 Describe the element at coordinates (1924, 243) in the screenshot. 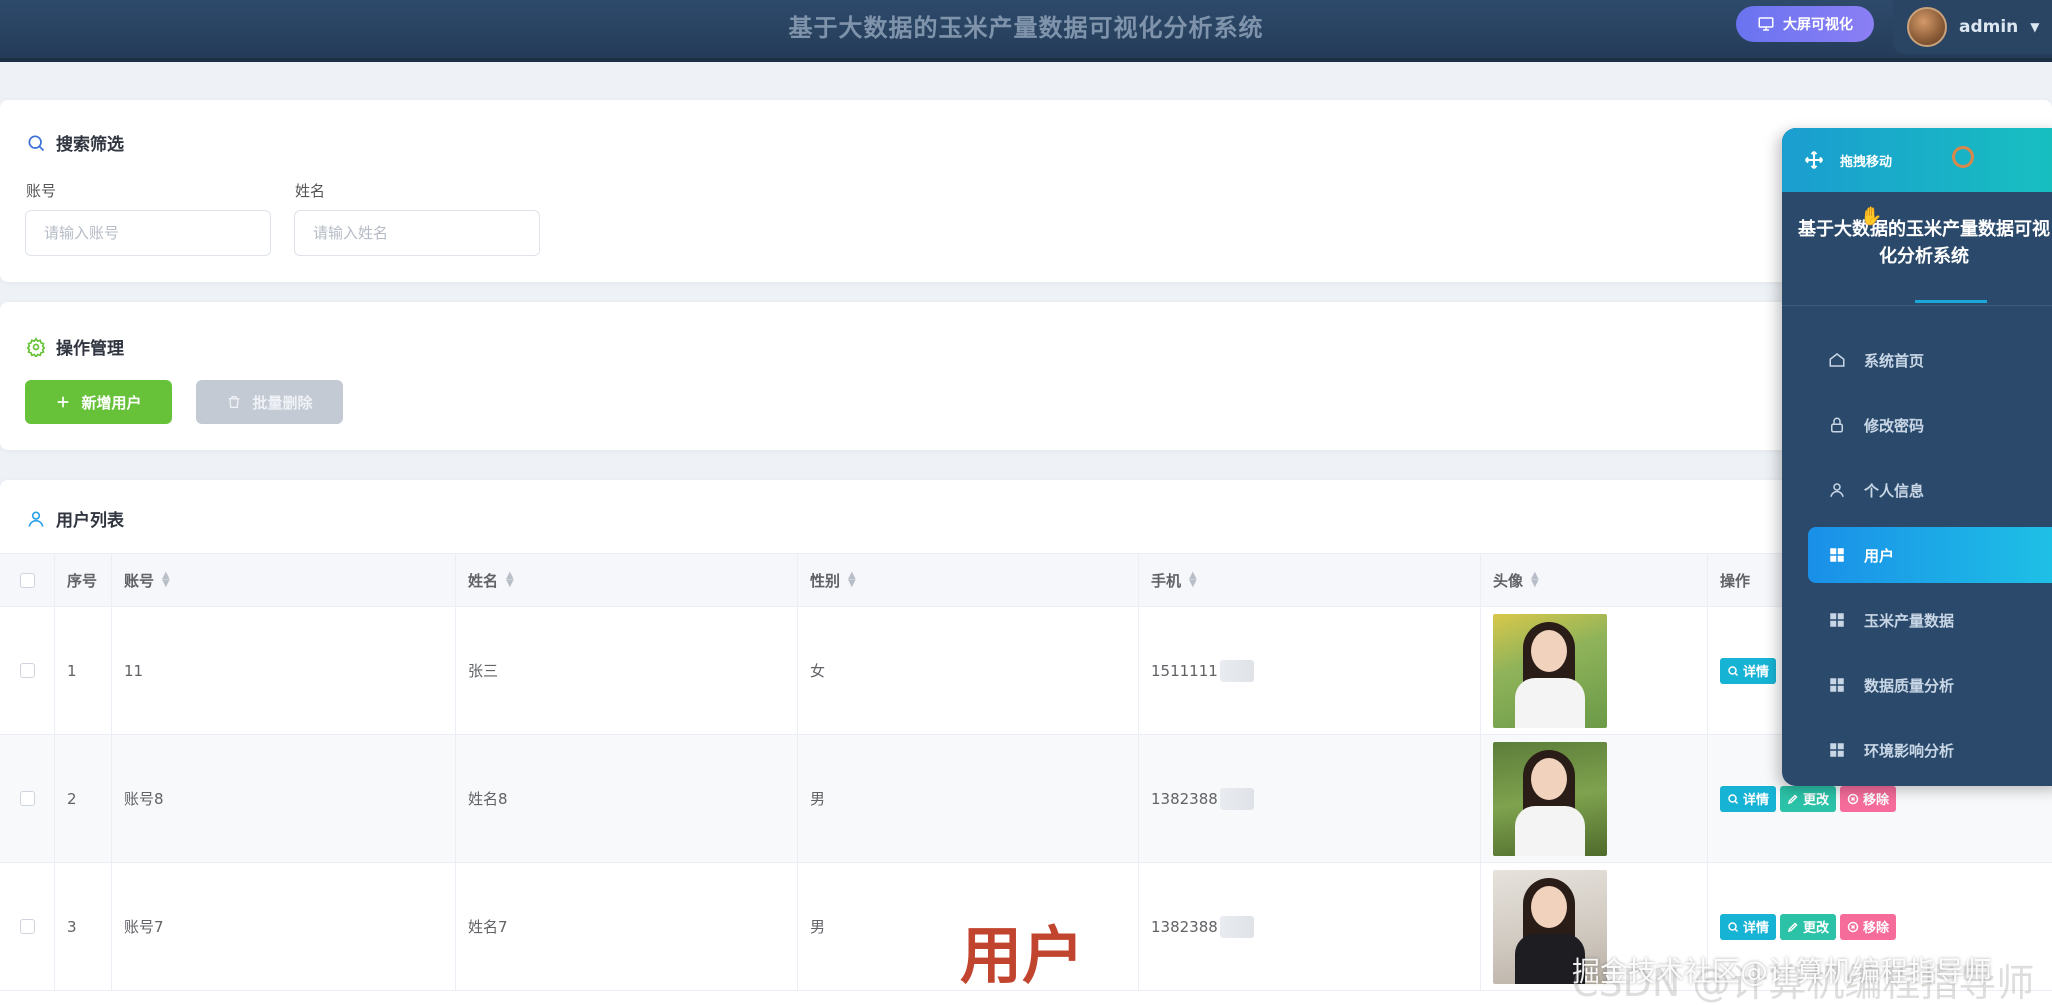

I see `panel-system-title: 基于大数据的玉米产量数据可视化分析系统` at that location.